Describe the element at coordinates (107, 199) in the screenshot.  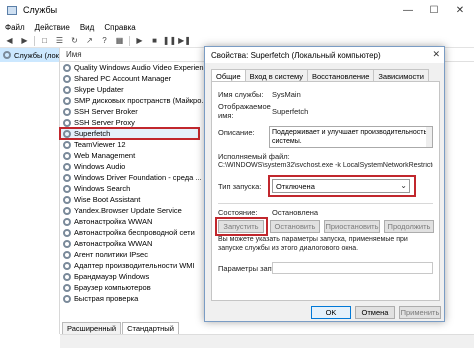
I see `service-name: Wise Boot Assistant` at that location.